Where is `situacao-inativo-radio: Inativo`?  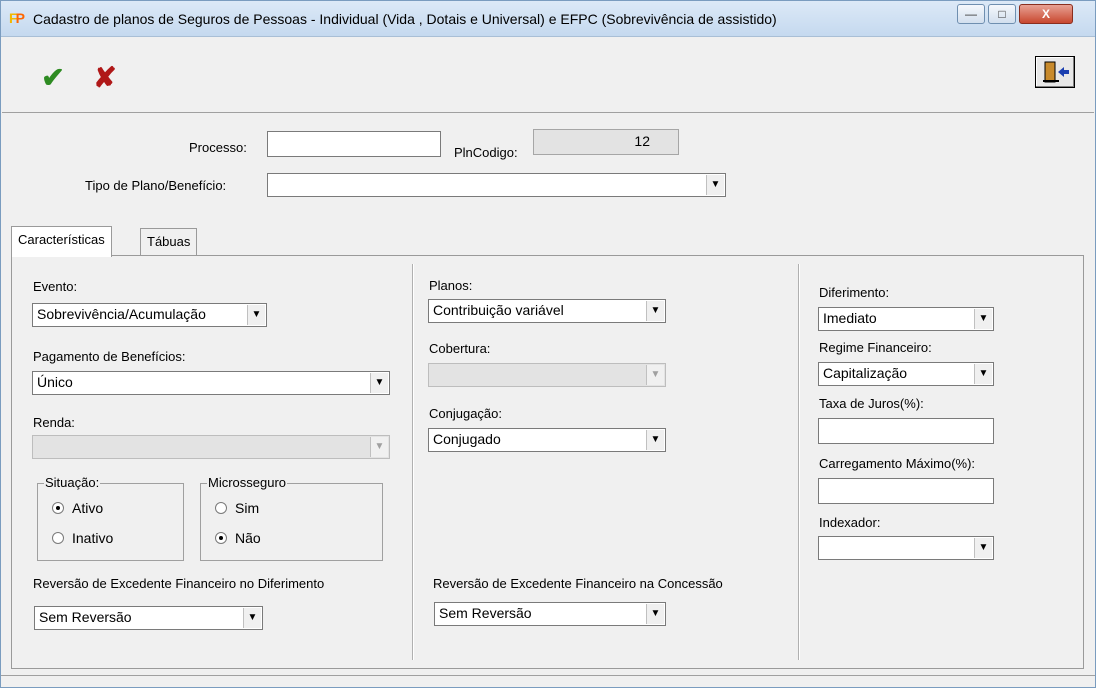 situacao-inativo-radio: Inativo is located at coordinates (82, 538).